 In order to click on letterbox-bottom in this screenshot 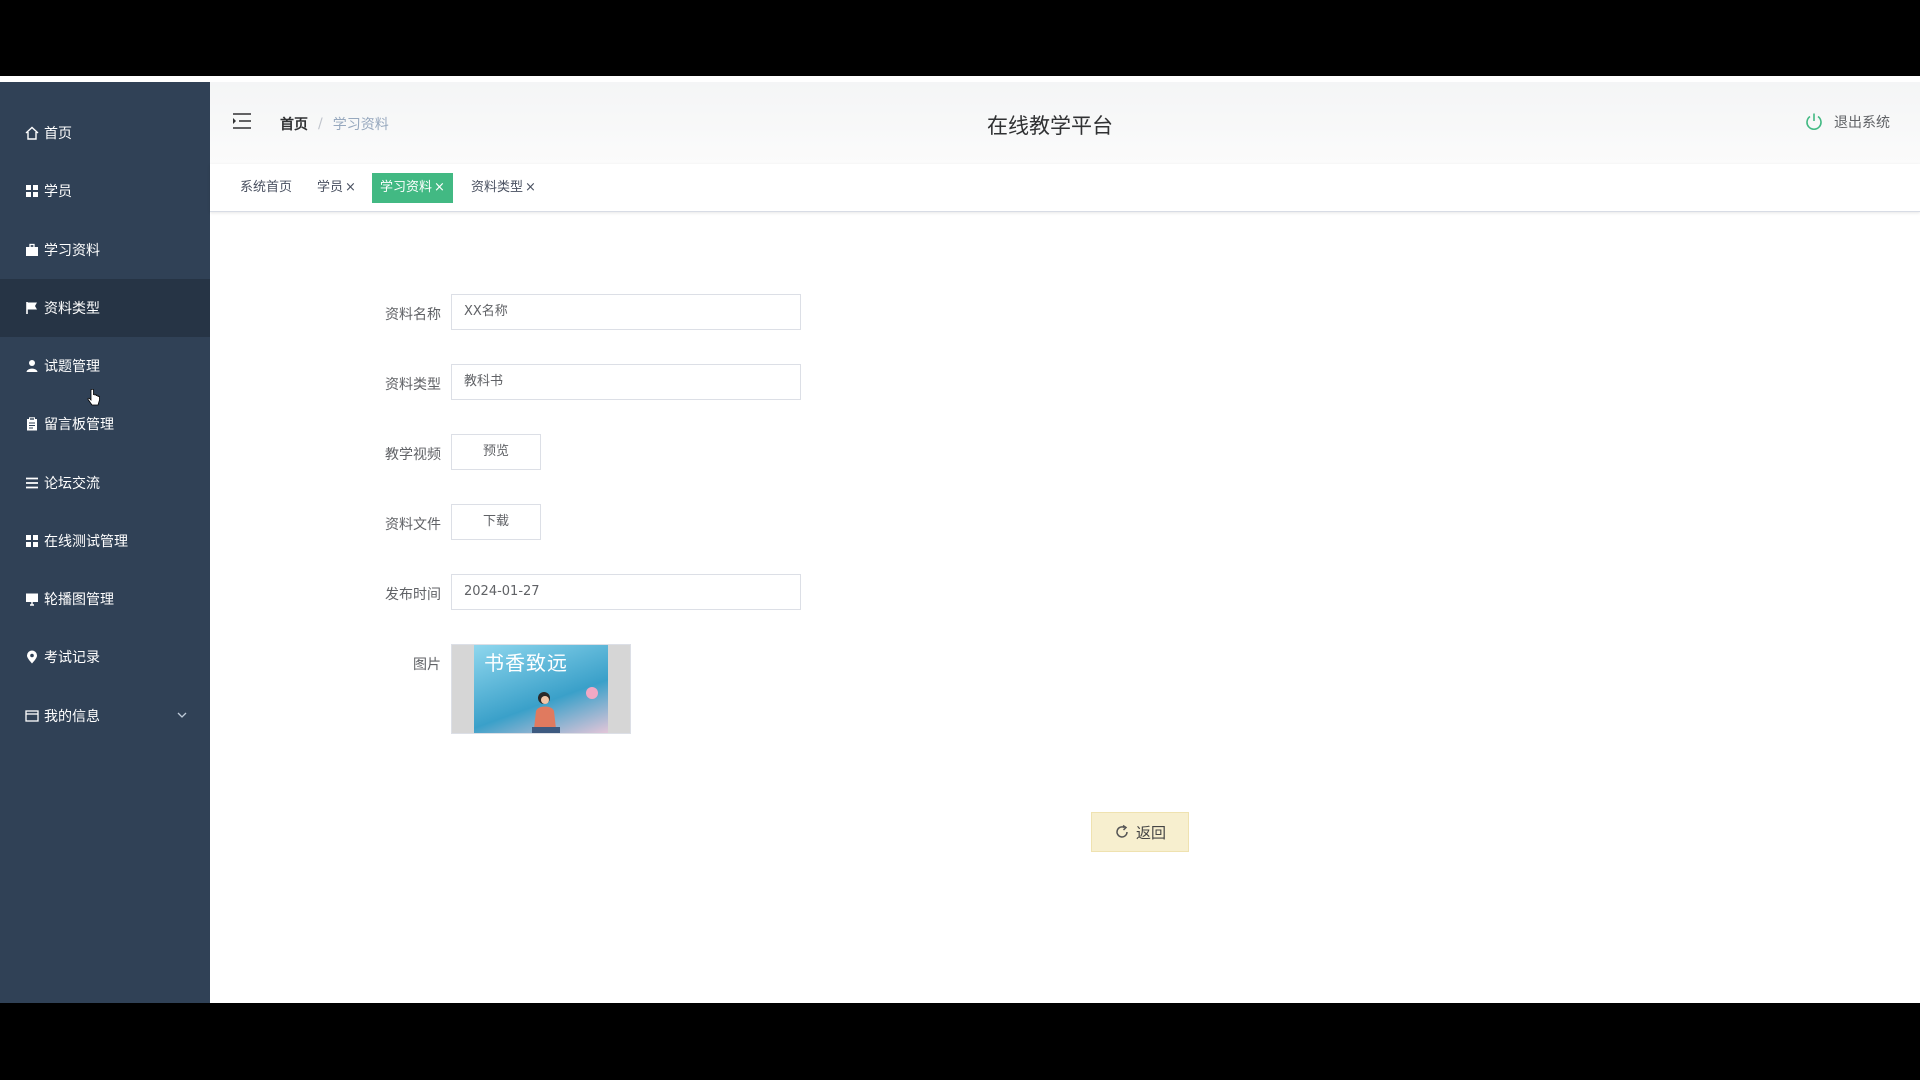, I will do `click(960, 1041)`.